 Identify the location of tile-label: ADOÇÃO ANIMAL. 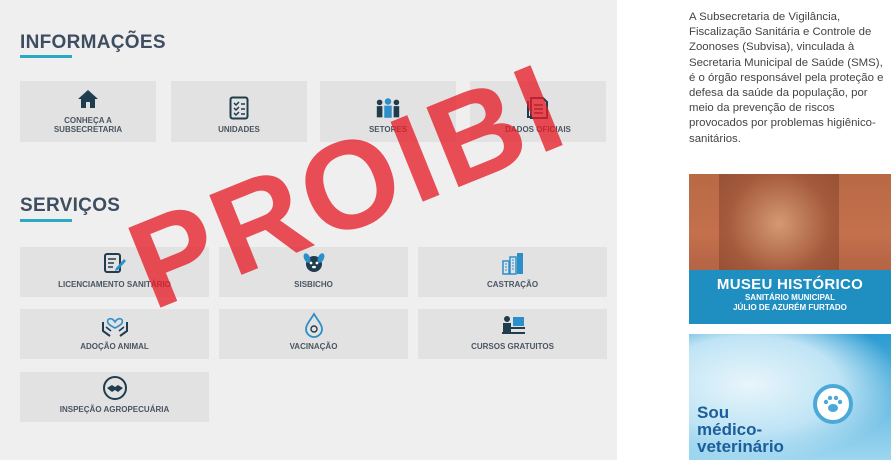
(114, 346).